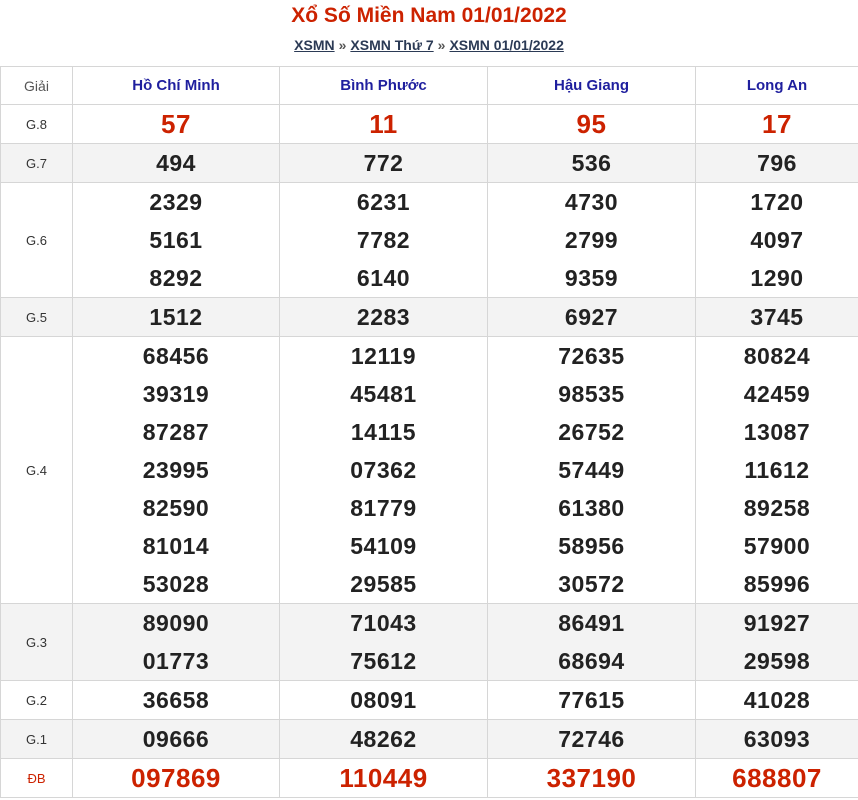 Image resolution: width=858 pixels, height=800 pixels. I want to click on prize-number: 13087, so click(777, 432).